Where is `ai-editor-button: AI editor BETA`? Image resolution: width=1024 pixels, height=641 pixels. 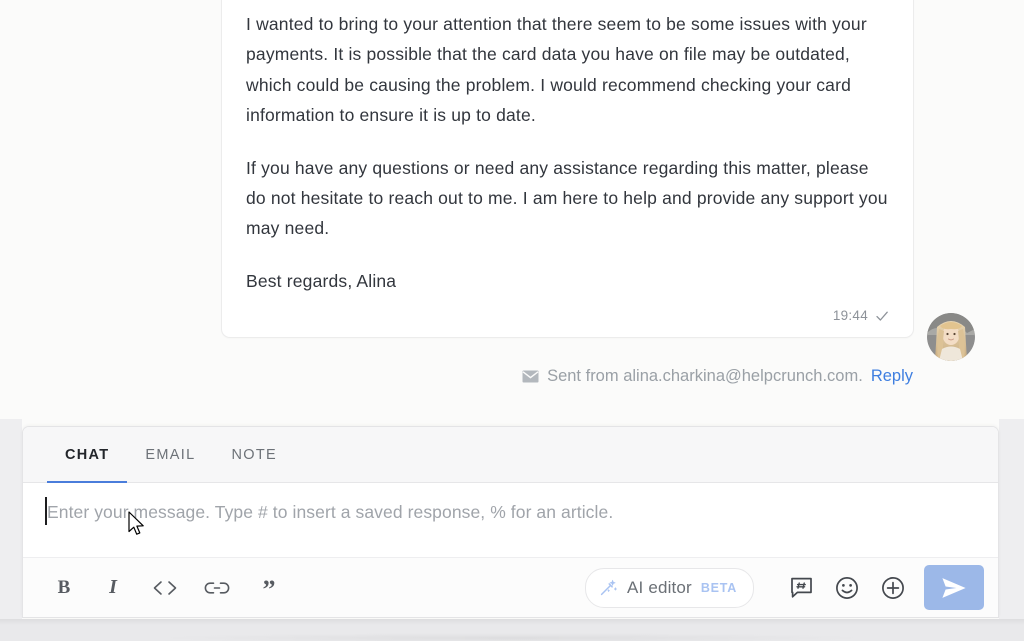 ai-editor-button: AI editor BETA is located at coordinates (669, 587).